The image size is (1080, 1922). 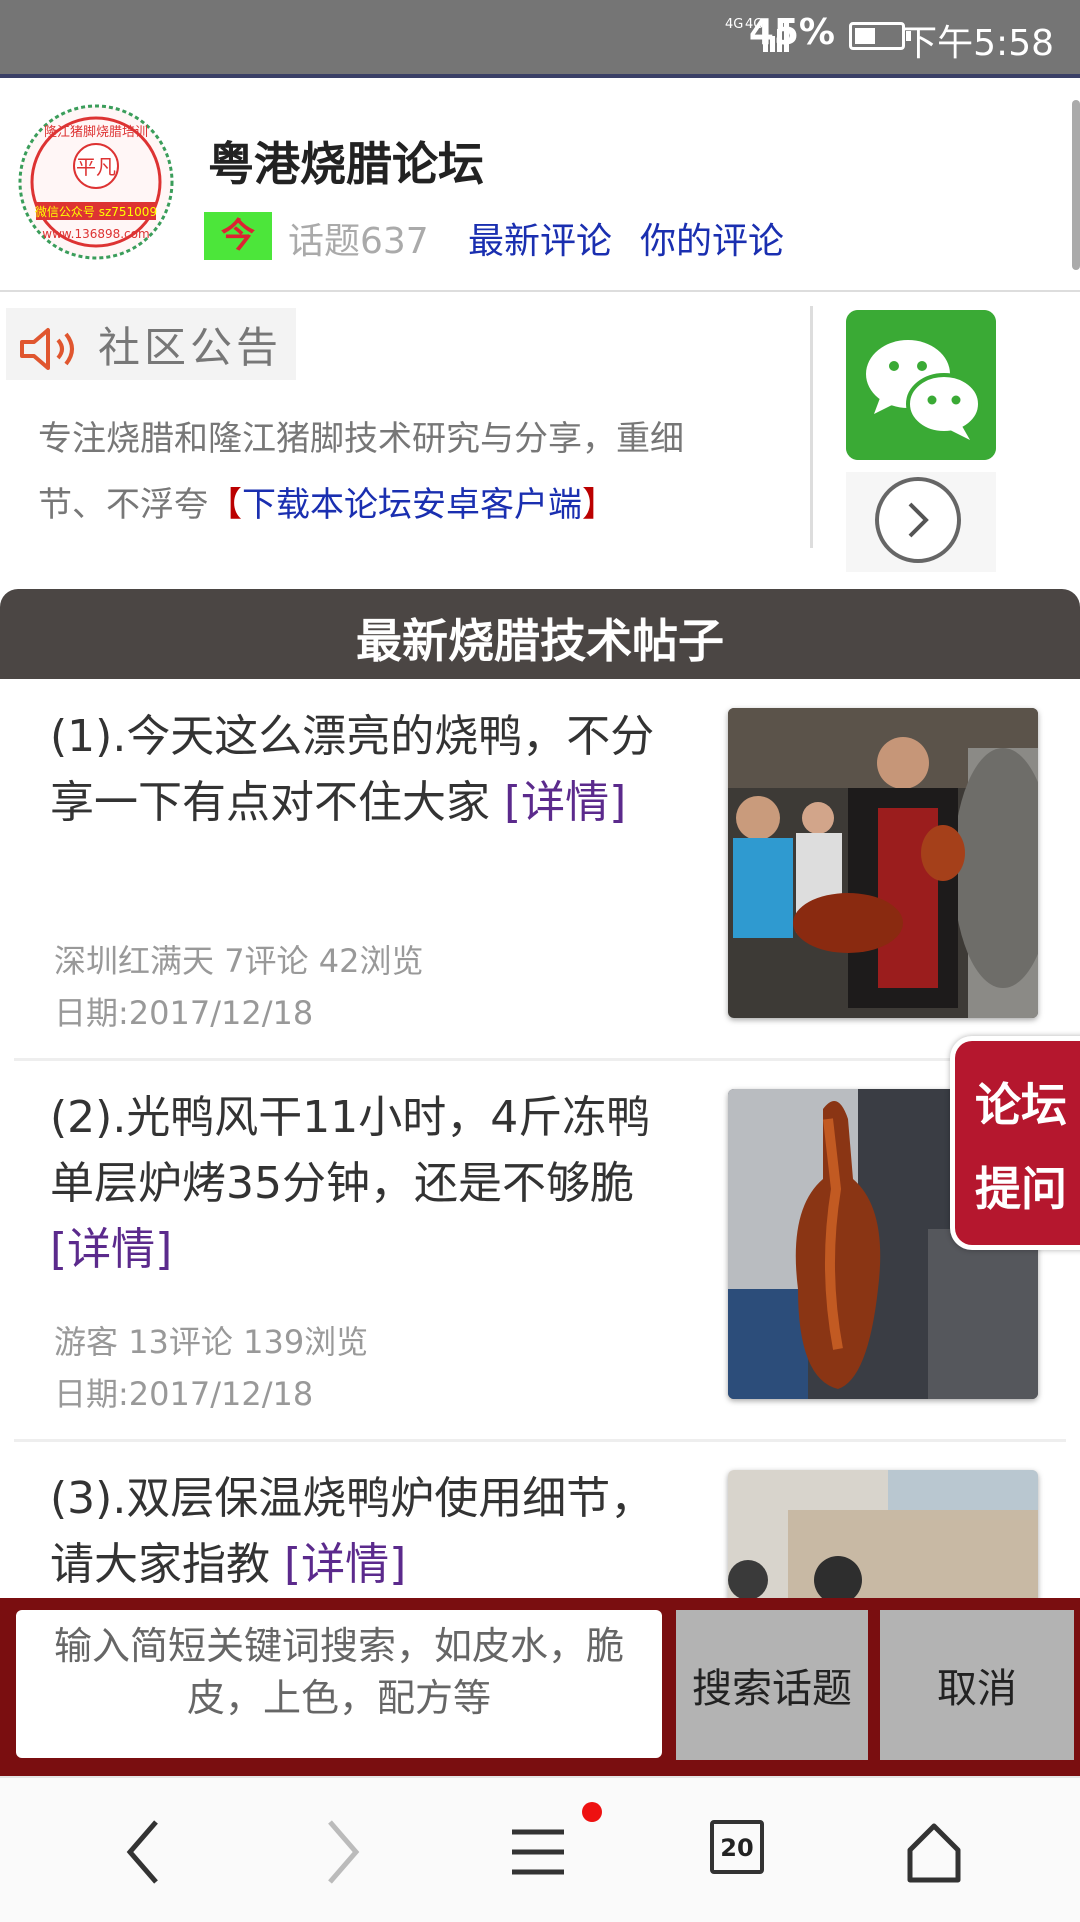 What do you see at coordinates (371, 961) in the screenshot?
I see `post-views: 42浏览` at bounding box center [371, 961].